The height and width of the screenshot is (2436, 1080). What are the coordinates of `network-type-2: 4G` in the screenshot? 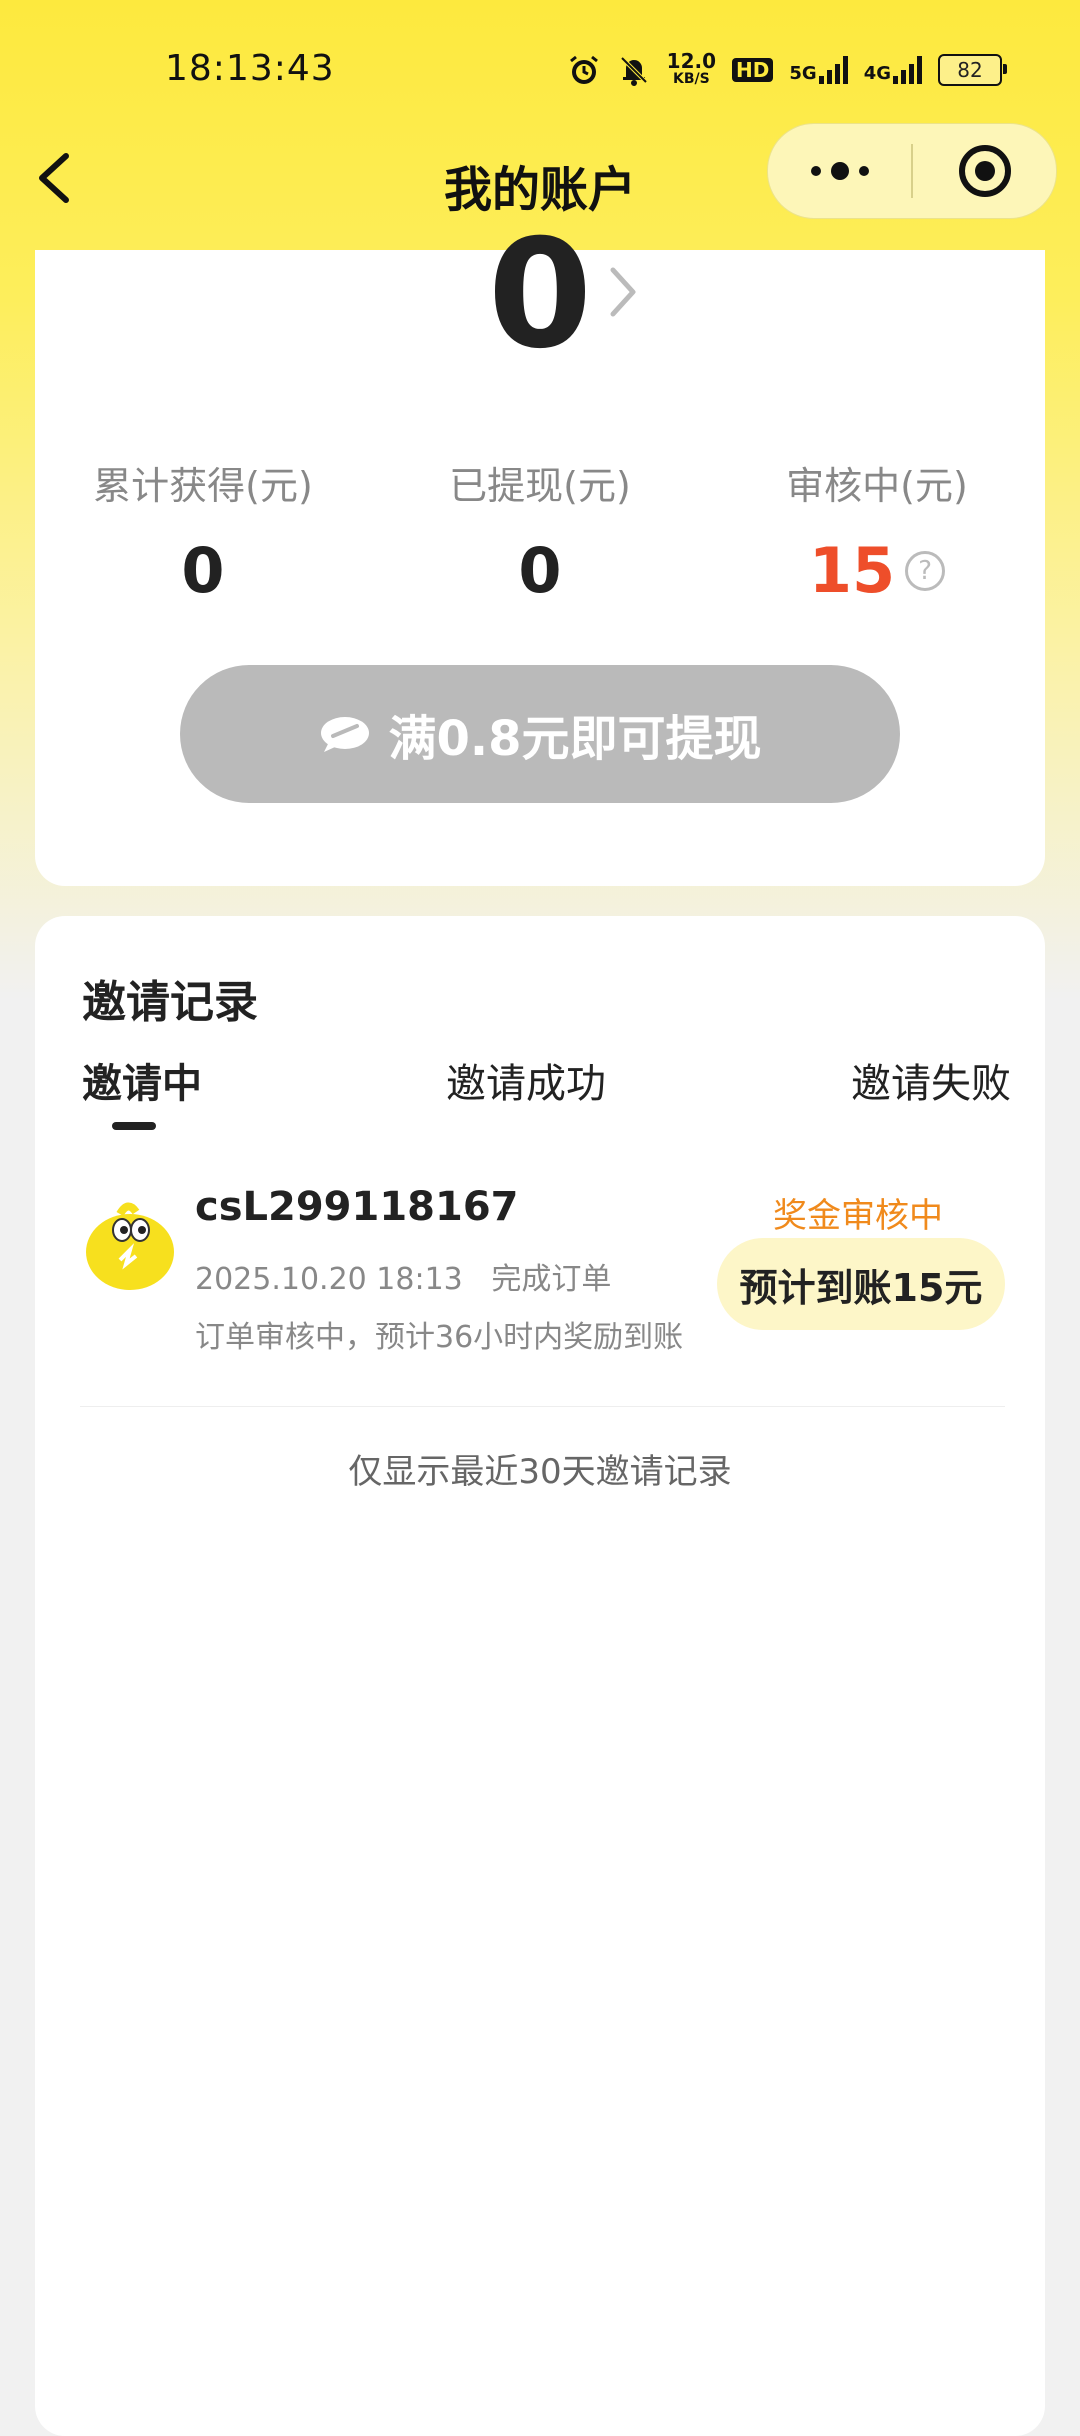 It's located at (877, 73).